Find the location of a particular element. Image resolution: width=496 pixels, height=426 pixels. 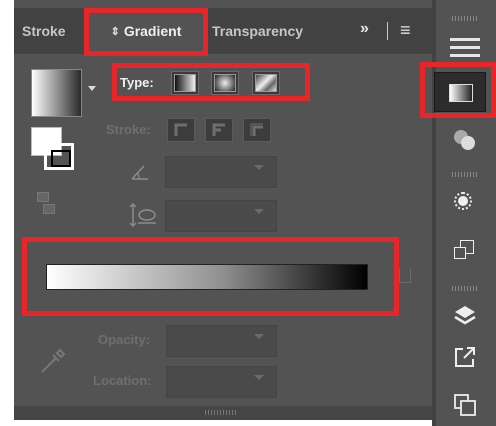

highlight-gradient-tab is located at coordinates (146, 32).